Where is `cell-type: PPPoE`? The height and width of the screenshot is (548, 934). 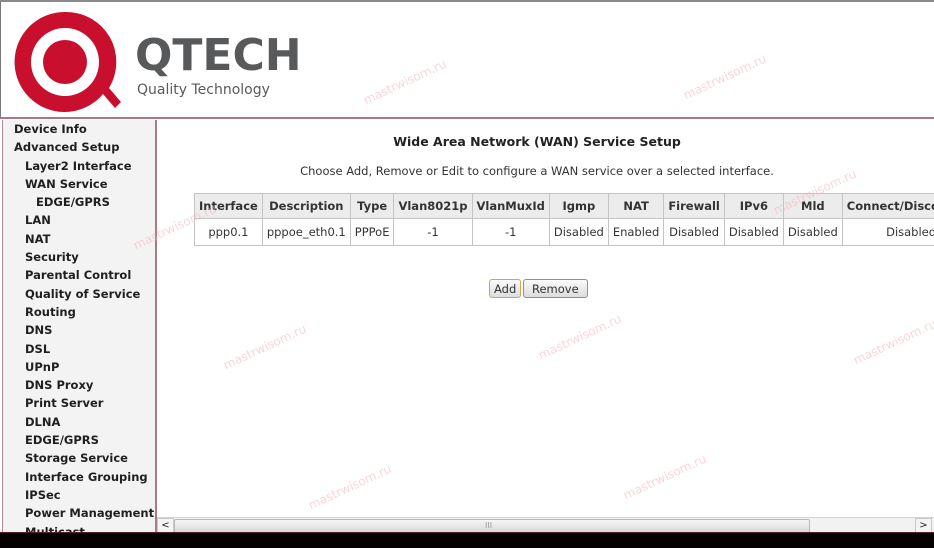 cell-type: PPPoE is located at coordinates (372, 232).